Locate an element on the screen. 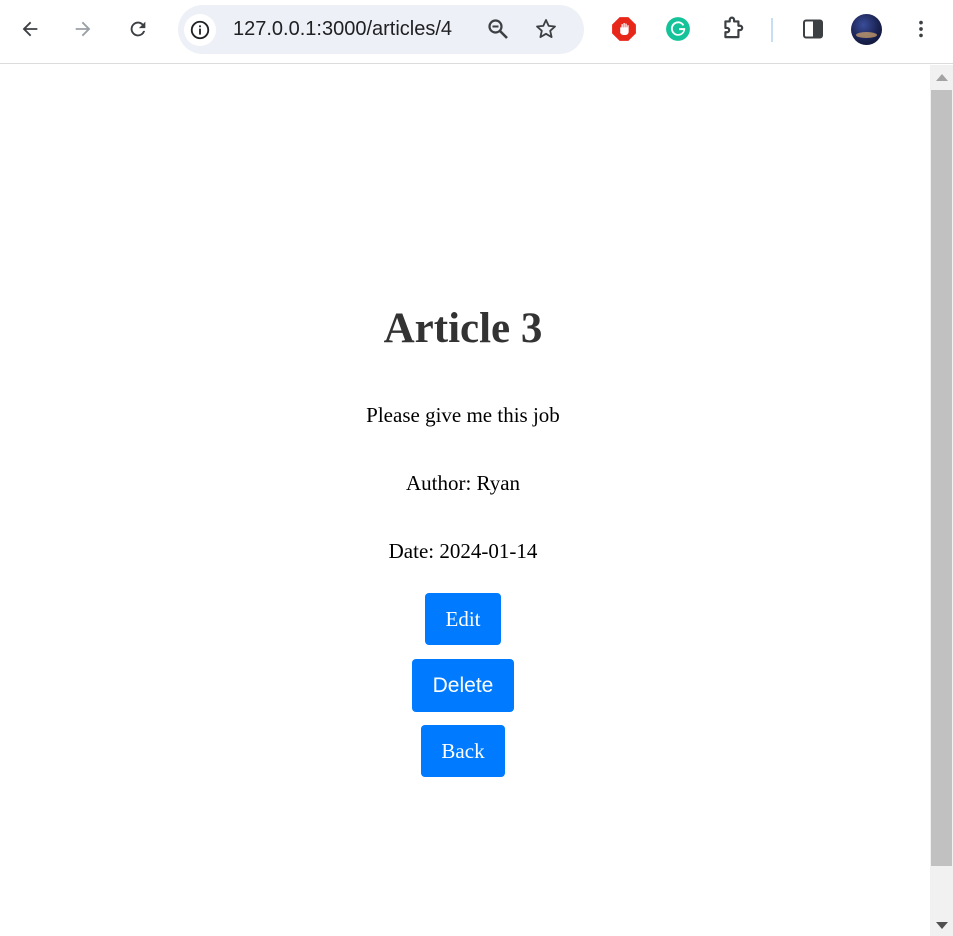  browser-menu-button is located at coordinates (921, 29).